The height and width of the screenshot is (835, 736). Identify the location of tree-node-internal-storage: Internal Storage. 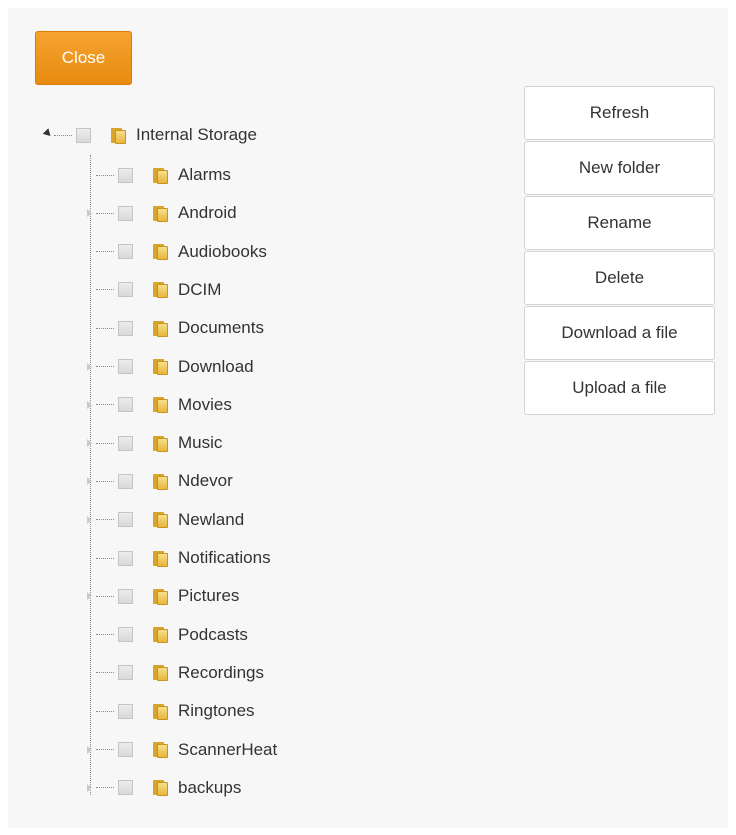
(150, 135).